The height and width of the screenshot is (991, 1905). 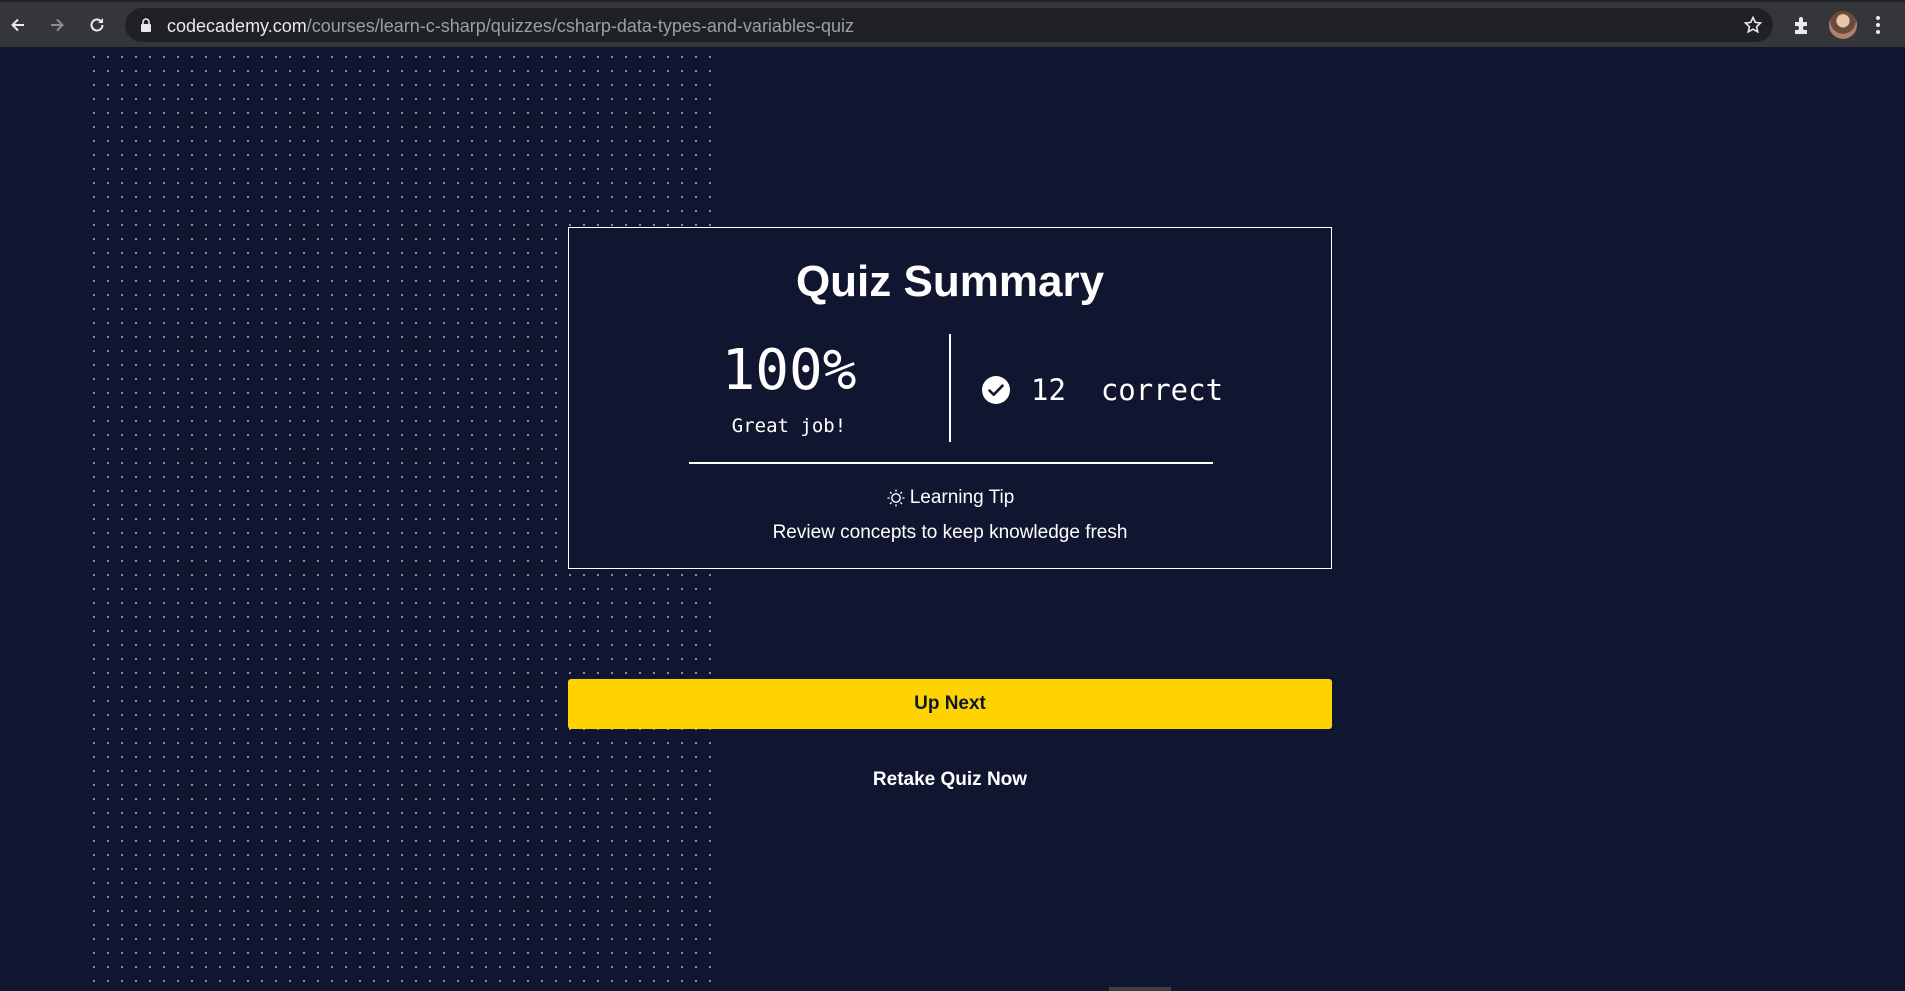 I want to click on learning-tip-text: Review concepts to keep knowledge fresh, so click(x=950, y=532).